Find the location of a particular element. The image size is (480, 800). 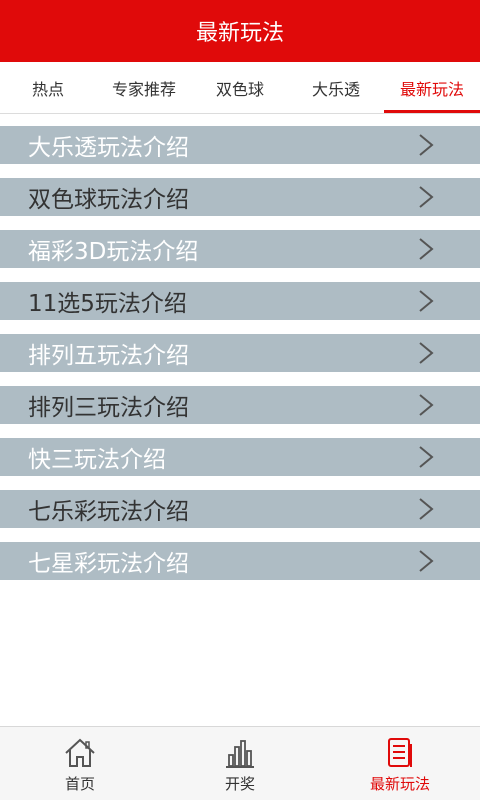

list-item: 快三玩法介绍 is located at coordinates (240, 457).